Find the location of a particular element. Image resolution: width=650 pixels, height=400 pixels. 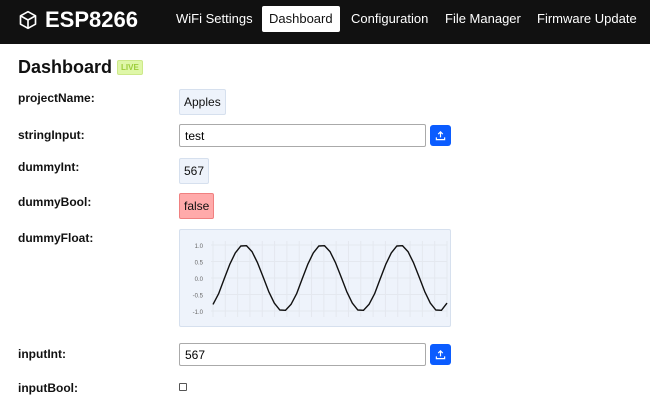

inputInt-submit-button is located at coordinates (440, 354).